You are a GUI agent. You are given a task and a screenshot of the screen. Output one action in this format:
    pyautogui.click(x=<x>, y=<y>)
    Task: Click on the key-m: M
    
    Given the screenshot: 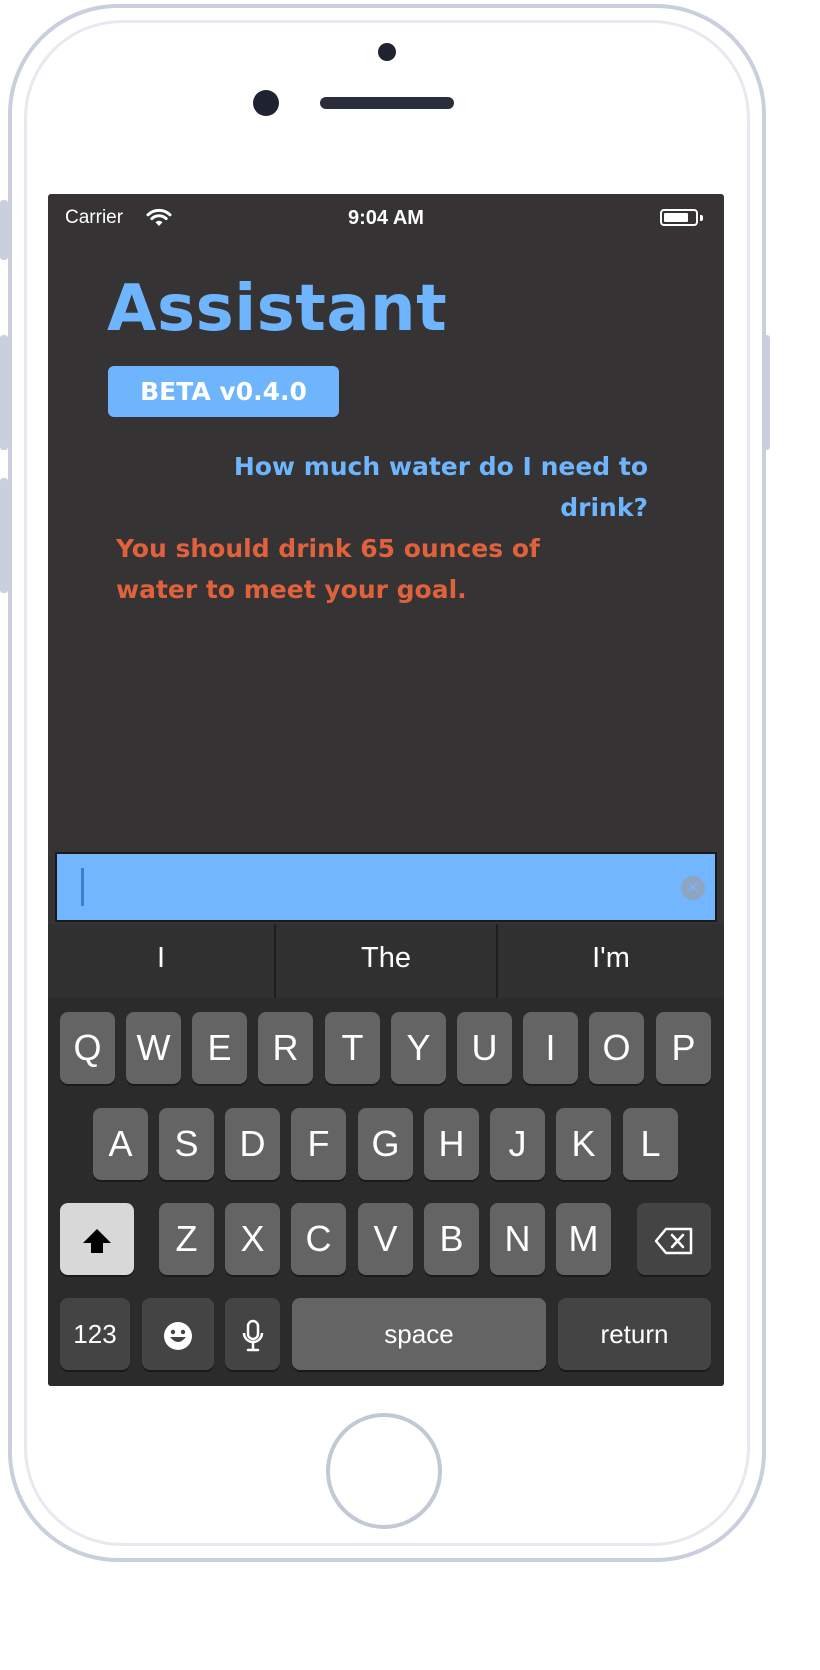 What is the action you would take?
    pyautogui.click(x=583, y=1239)
    